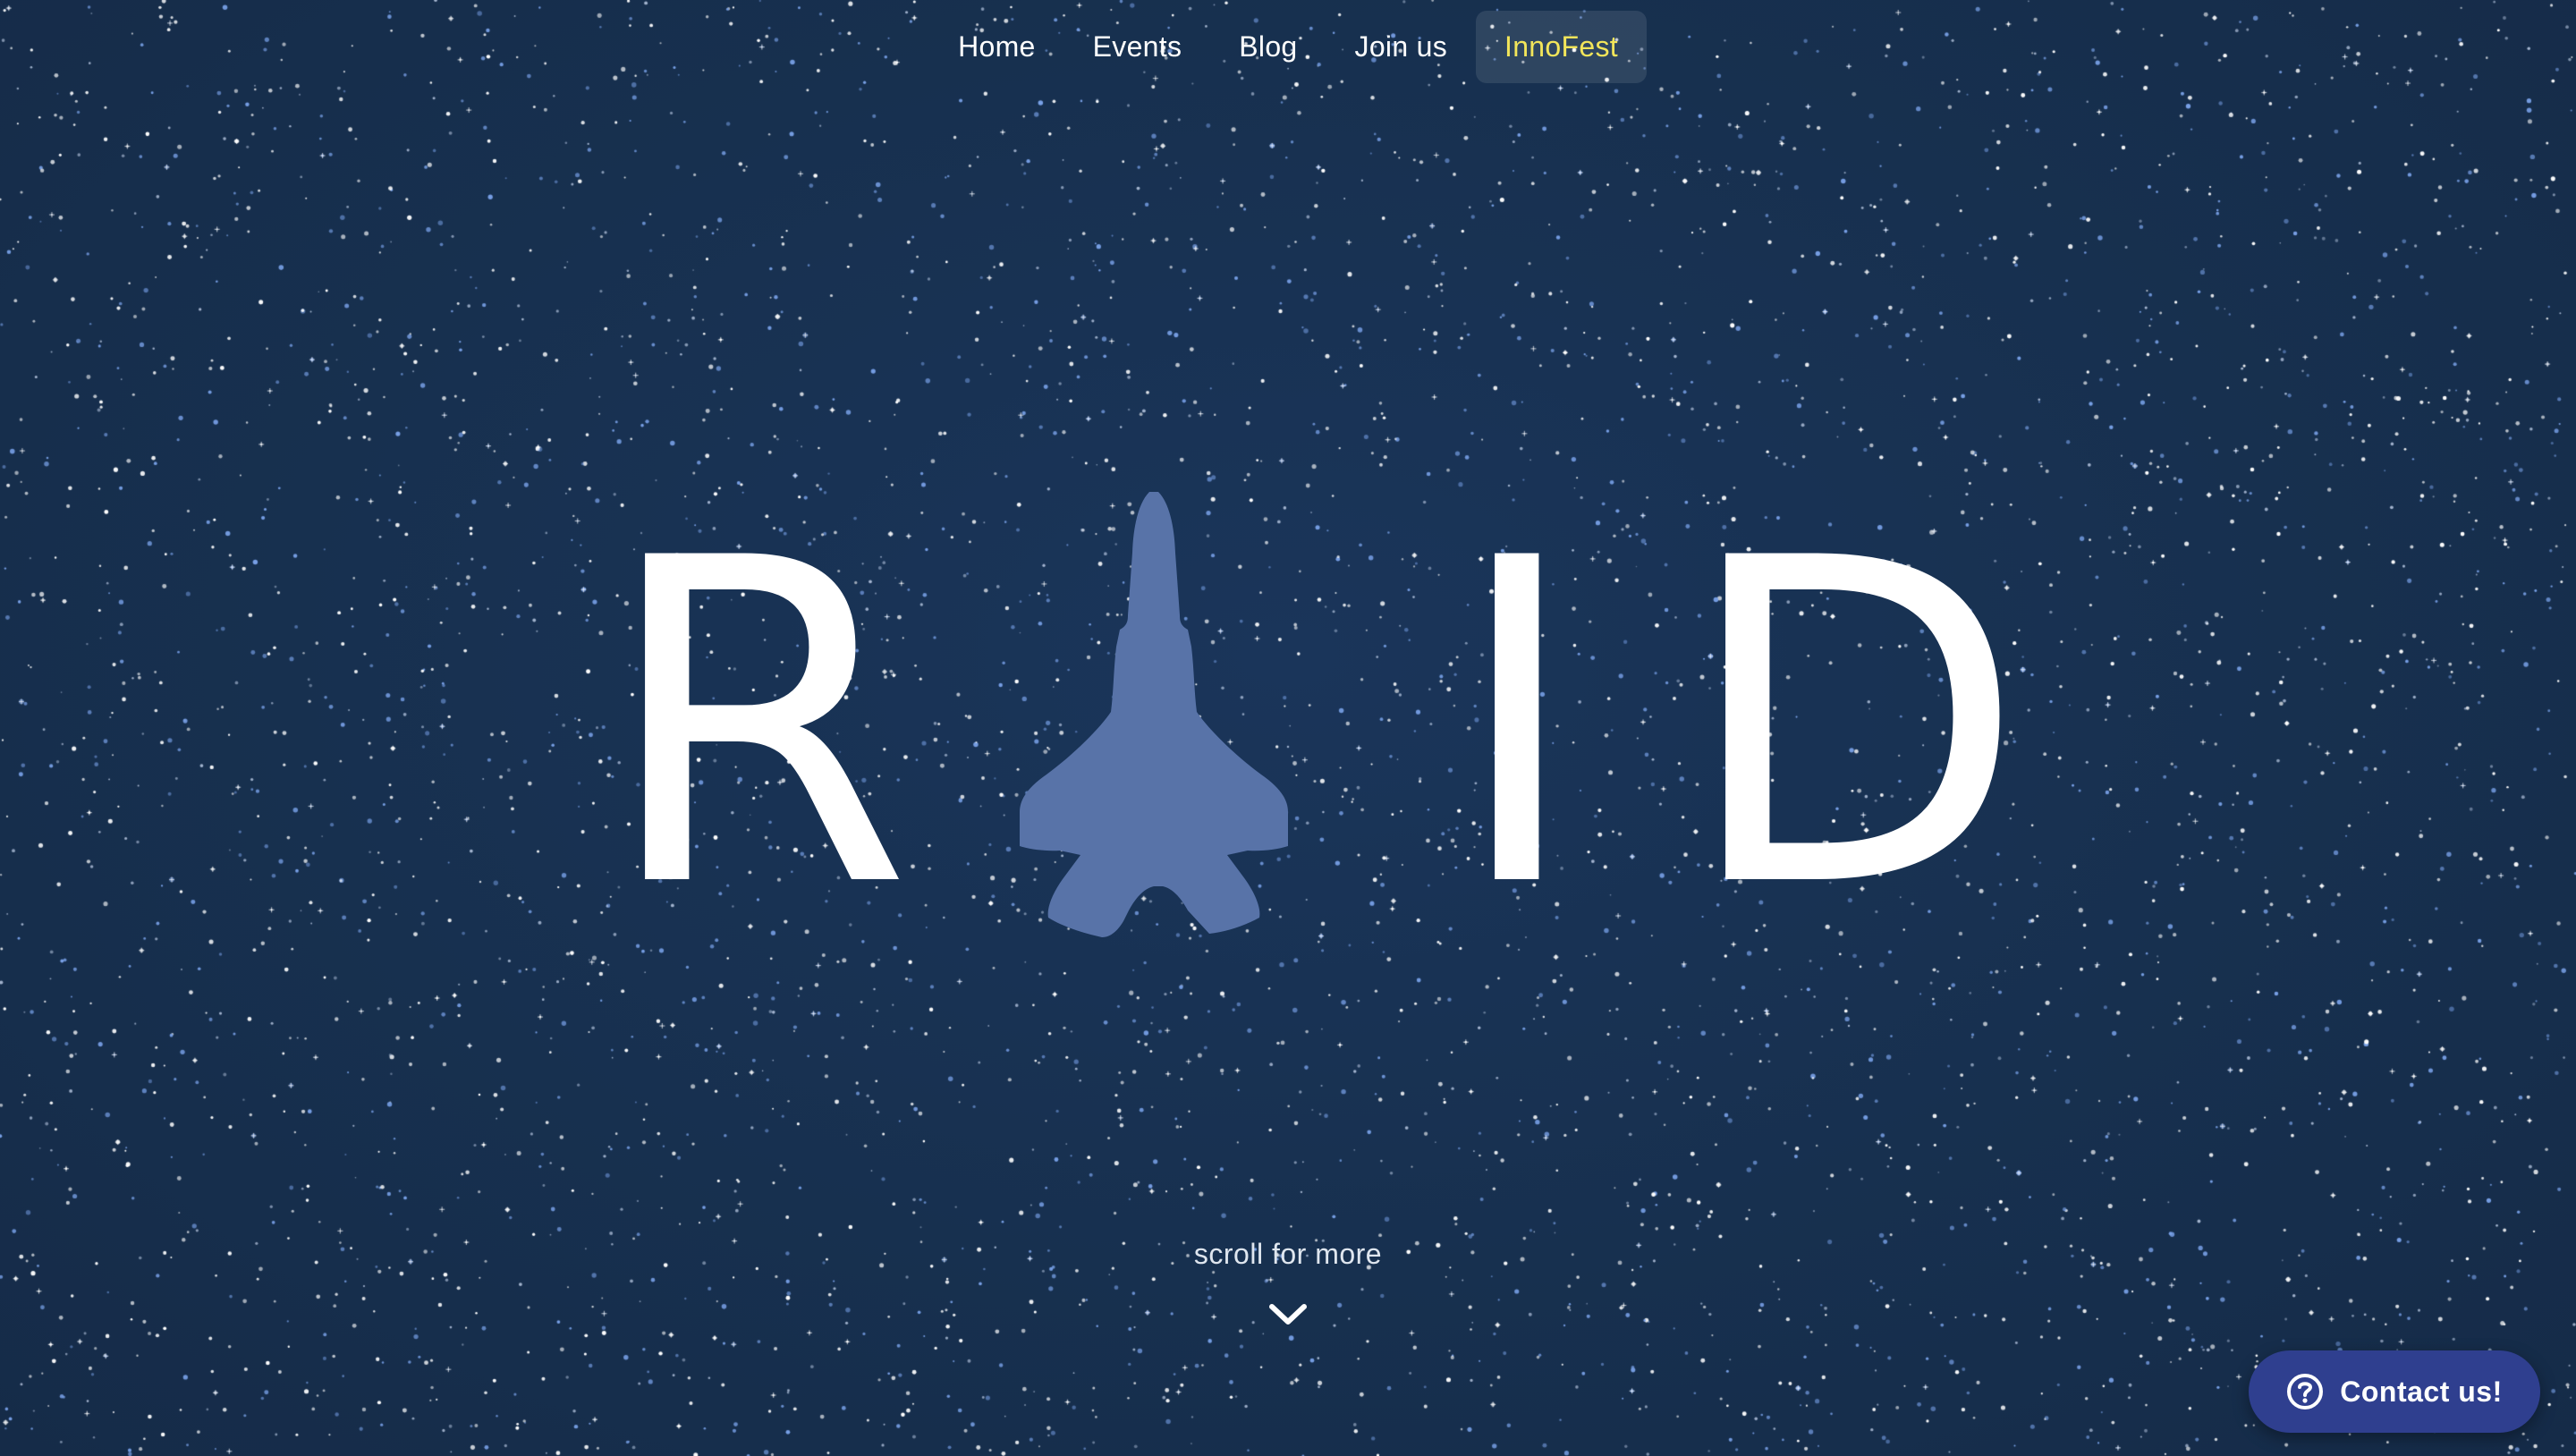  What do you see at coordinates (2305, 1391) in the screenshot?
I see `question-circle-icon` at bounding box center [2305, 1391].